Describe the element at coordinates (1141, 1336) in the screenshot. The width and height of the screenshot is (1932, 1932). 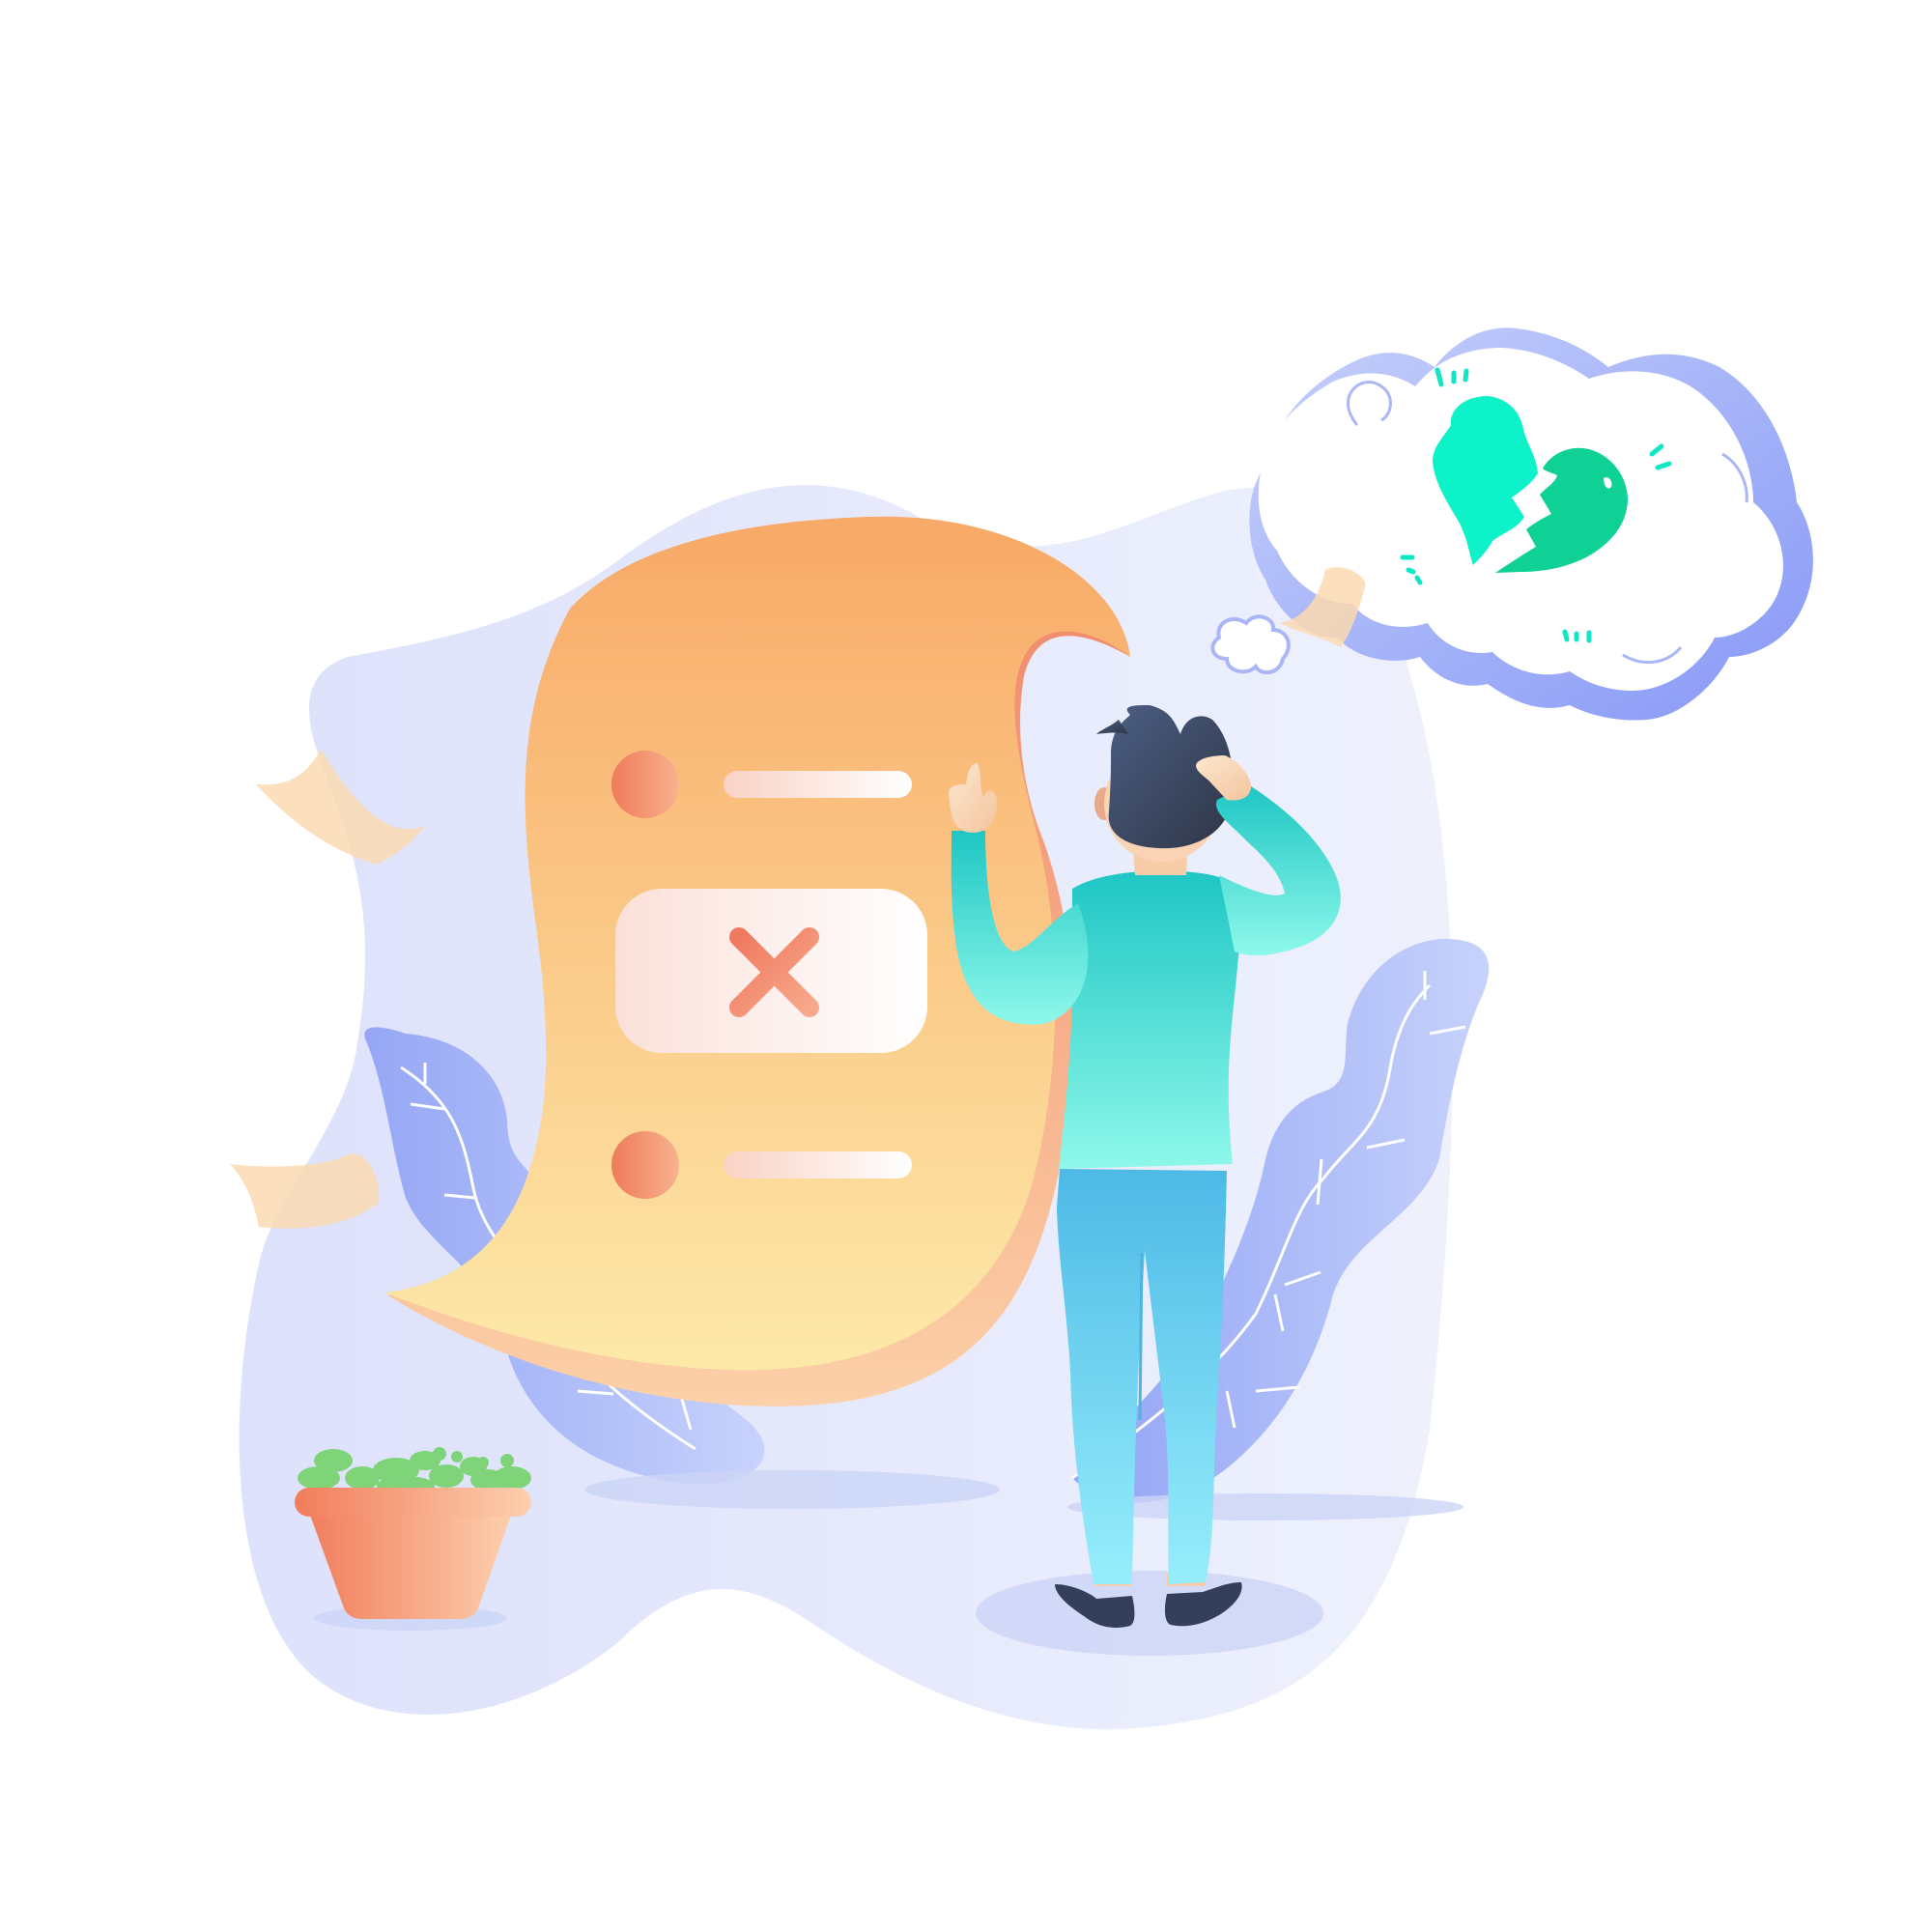
I see `pants-seam` at that location.